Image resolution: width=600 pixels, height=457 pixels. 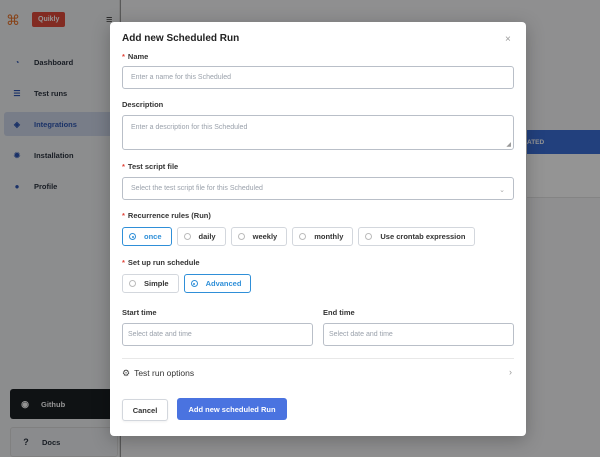 What do you see at coordinates (329, 236) in the screenshot?
I see `option-label: monthly` at bounding box center [329, 236].